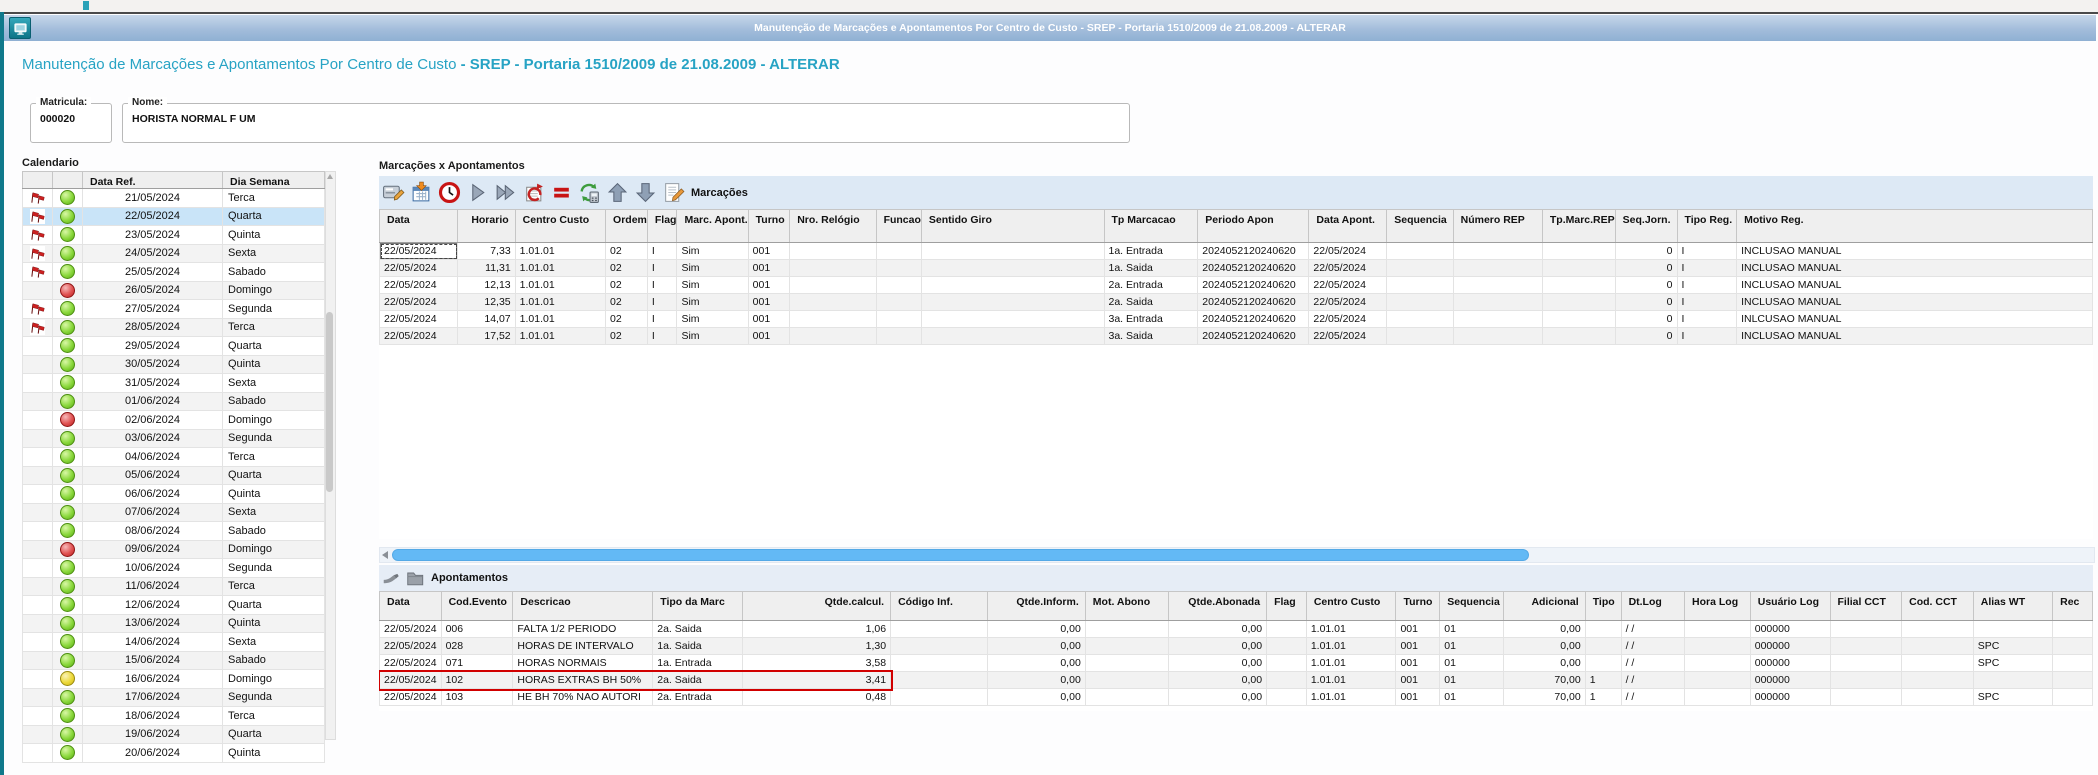 The height and width of the screenshot is (775, 2098). What do you see at coordinates (152, 697) in the screenshot?
I see `calendar-date: 17/06/2024` at bounding box center [152, 697].